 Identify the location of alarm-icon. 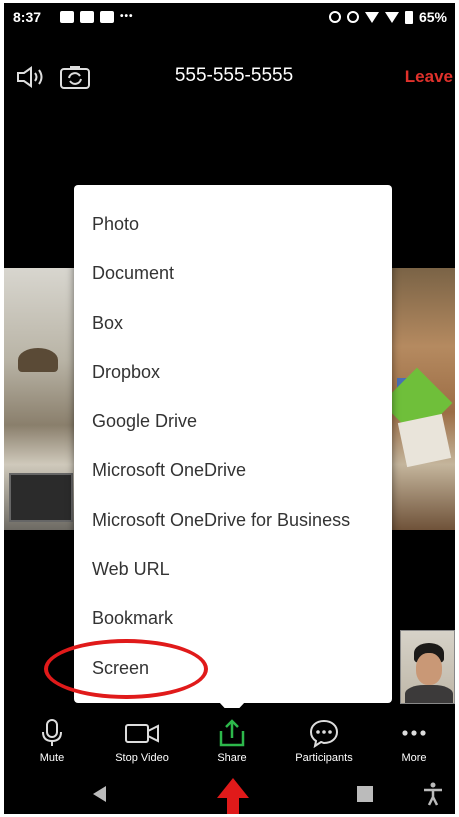
(334, 17).